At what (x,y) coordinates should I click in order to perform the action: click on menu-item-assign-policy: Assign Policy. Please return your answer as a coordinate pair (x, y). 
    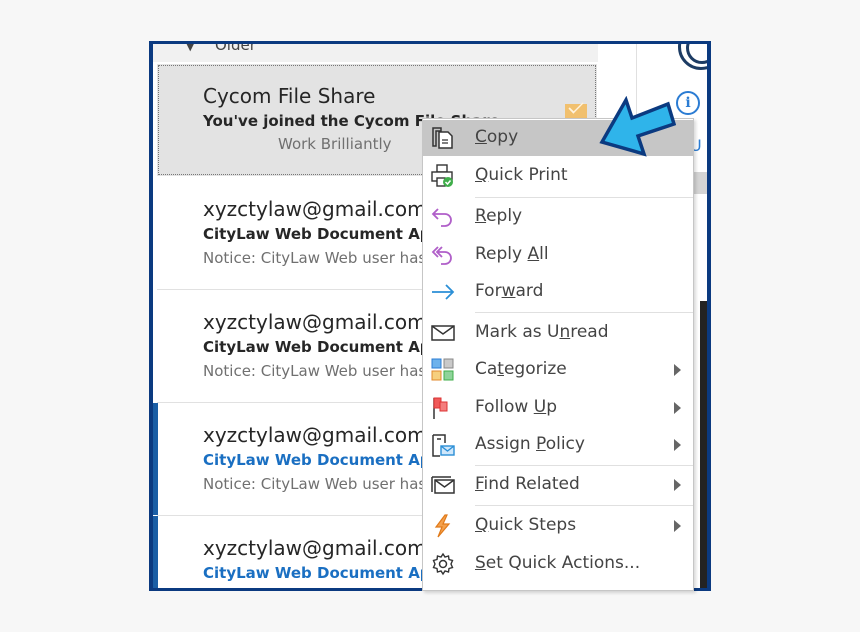
    Looking at the image, I should click on (558, 445).